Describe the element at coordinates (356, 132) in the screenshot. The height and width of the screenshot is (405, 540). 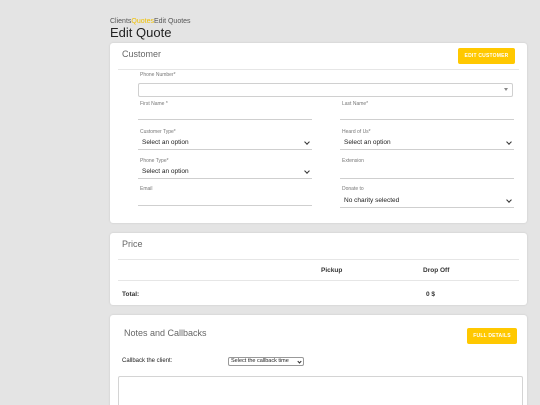
I see `heard-of-us-label: Heard of Us*` at that location.